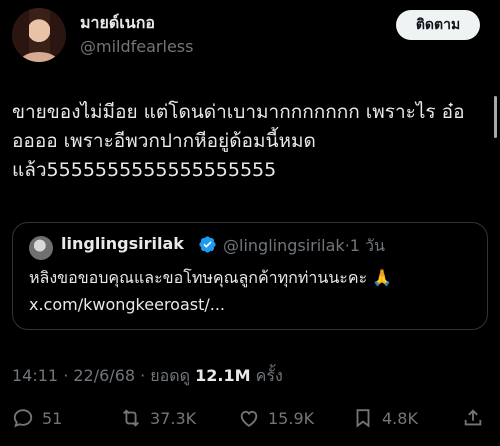 Image resolution: width=500 pixels, height=446 pixels. What do you see at coordinates (117, 23) in the screenshot?
I see `author-display-name: มายด์เนกอ` at bounding box center [117, 23].